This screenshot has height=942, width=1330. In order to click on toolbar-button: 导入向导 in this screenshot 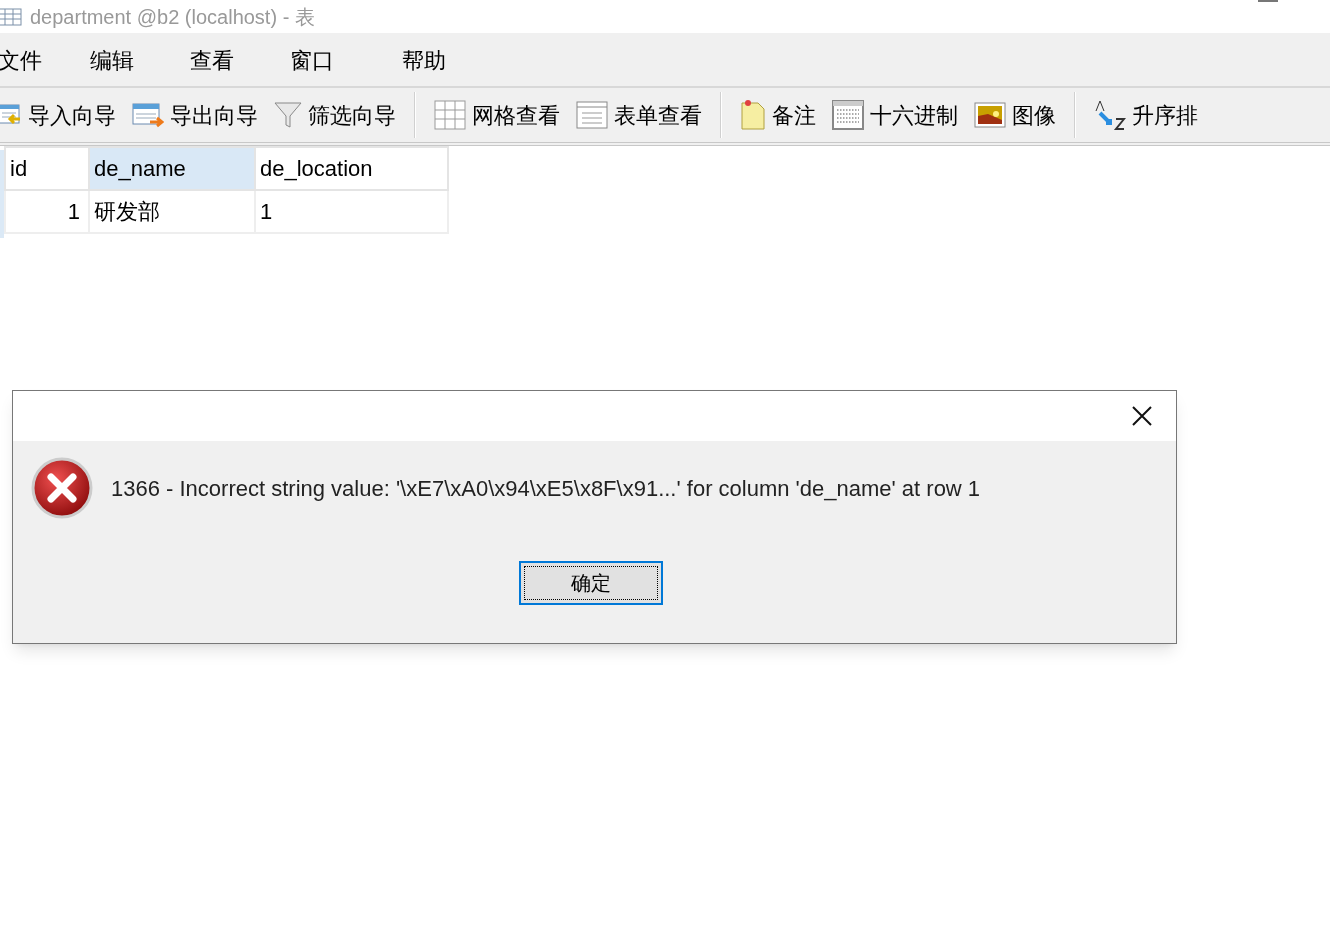, I will do `click(72, 115)`.